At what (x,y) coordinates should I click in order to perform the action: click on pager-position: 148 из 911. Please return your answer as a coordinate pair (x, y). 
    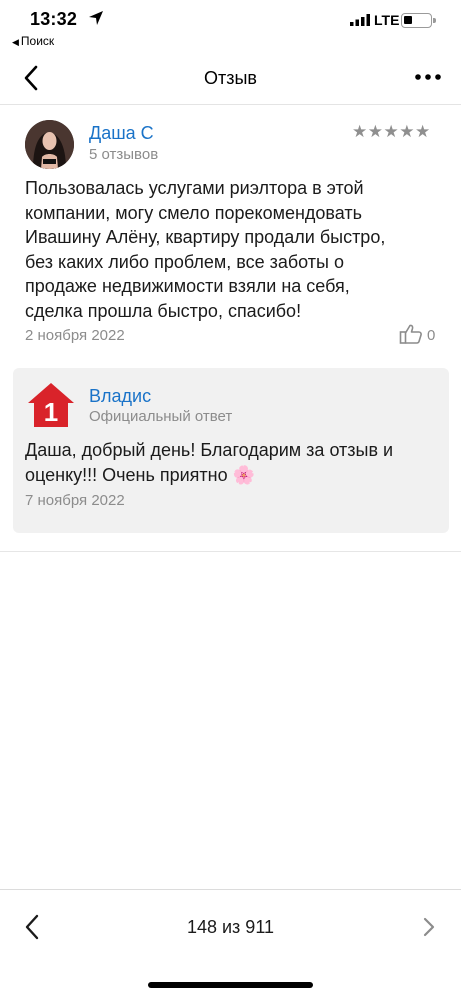
    Looking at the image, I should click on (230, 927).